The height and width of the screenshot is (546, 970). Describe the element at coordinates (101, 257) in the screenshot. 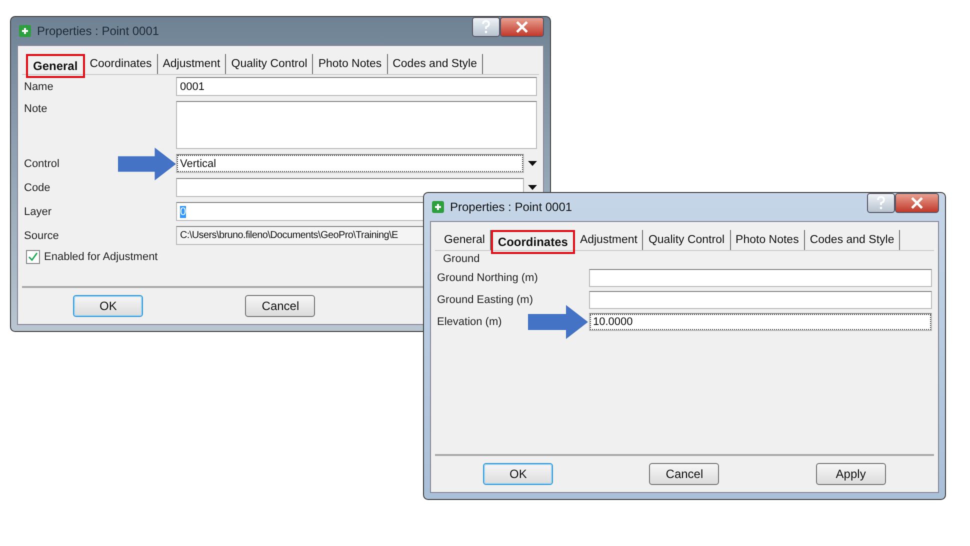

I see `checkbox-label: Enabled for Adjustment` at that location.